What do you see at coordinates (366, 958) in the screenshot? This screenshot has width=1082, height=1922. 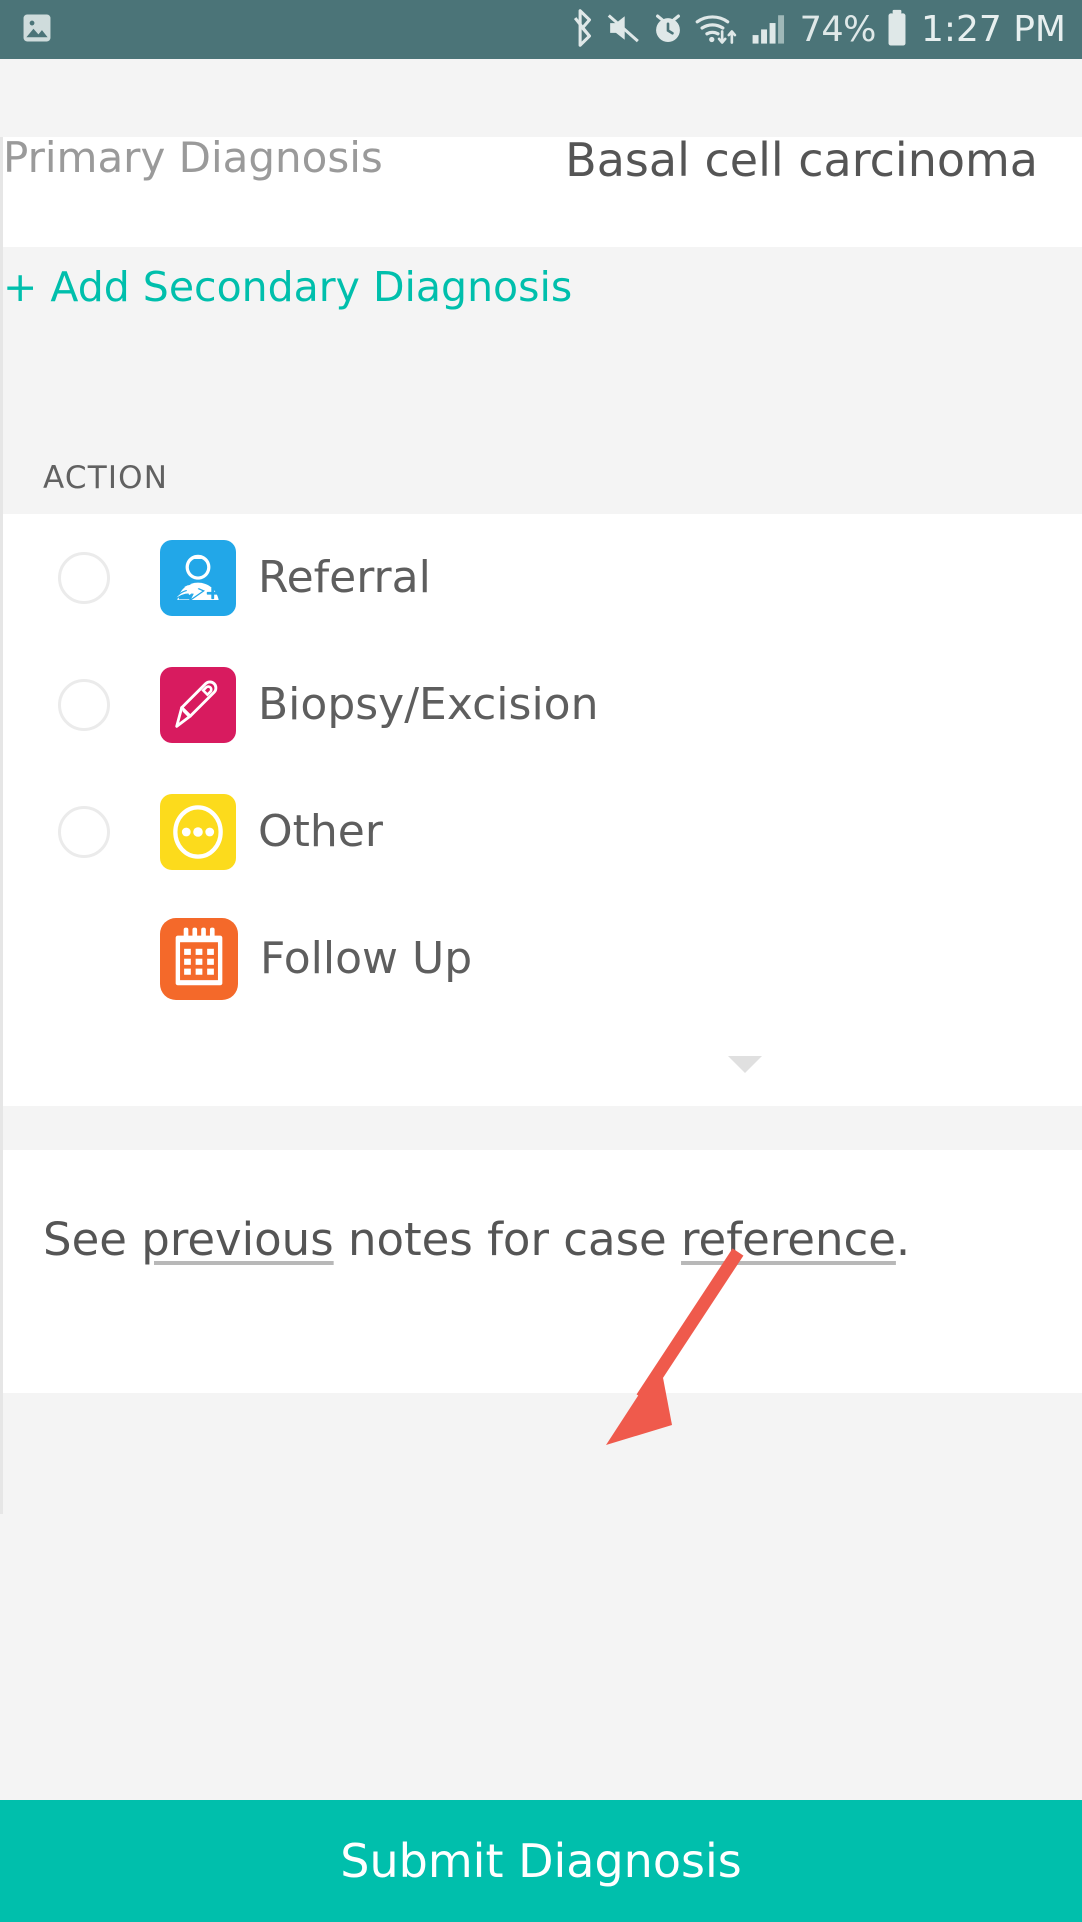 I see `action-label-follow-up: Follow Up` at bounding box center [366, 958].